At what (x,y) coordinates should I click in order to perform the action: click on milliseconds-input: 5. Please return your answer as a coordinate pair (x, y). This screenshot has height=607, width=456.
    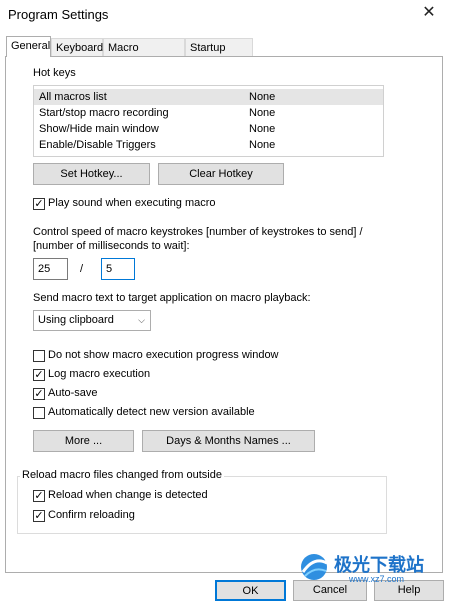
    Looking at the image, I should click on (118, 269).